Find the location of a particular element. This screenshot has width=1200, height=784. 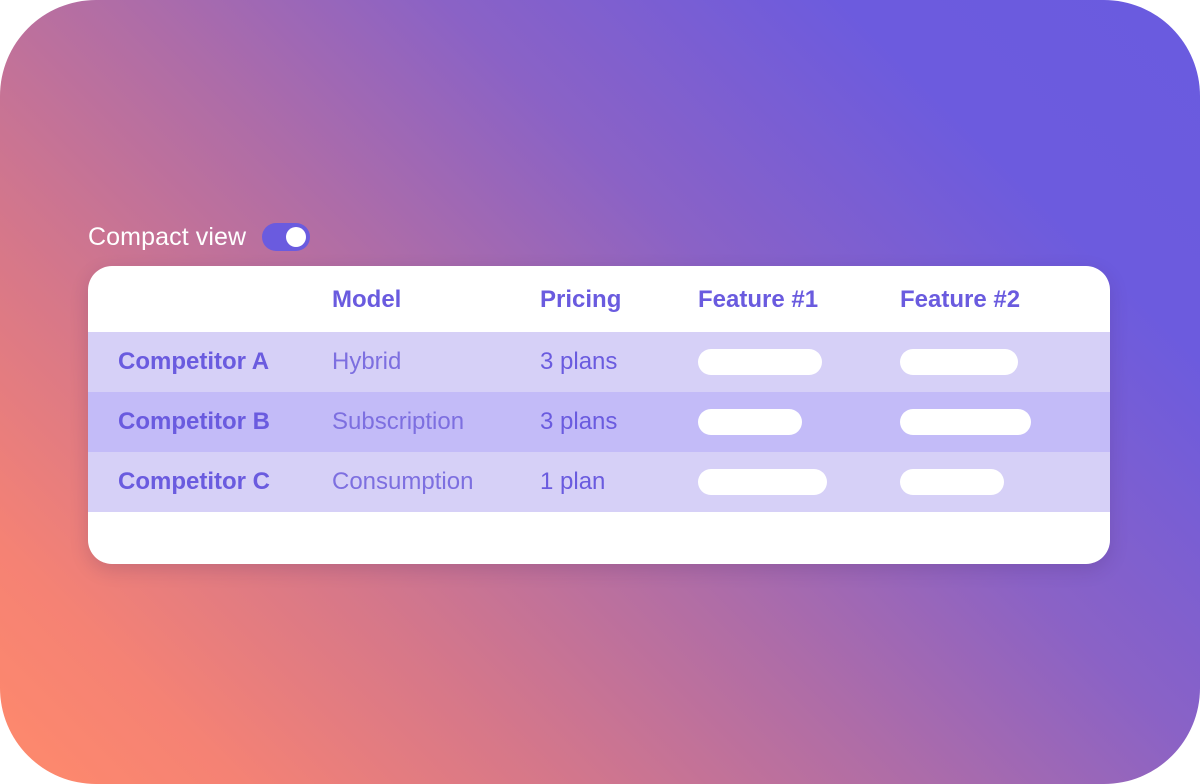

table-row: Competitor C Consumption 1 plan is located at coordinates (599, 482).